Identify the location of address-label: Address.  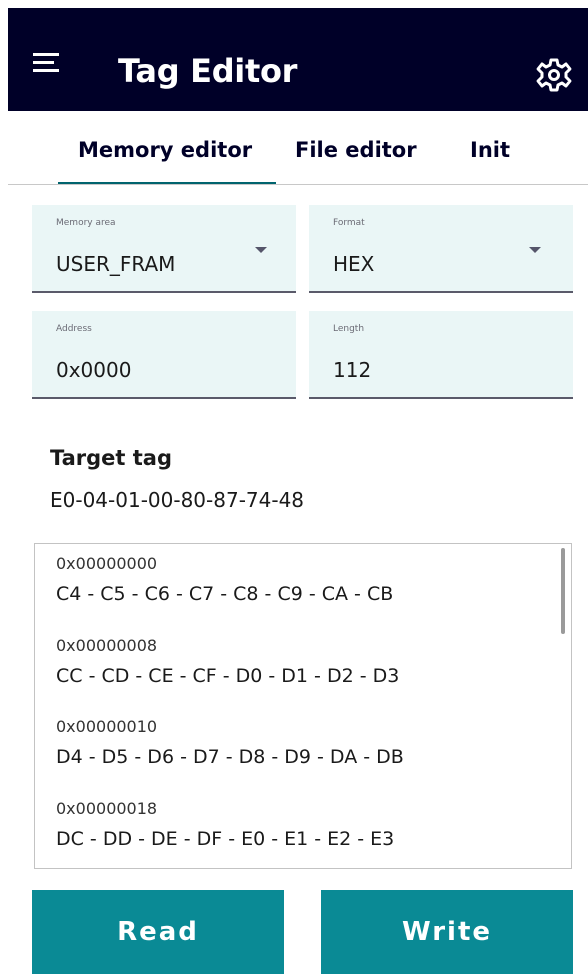
(74, 329).